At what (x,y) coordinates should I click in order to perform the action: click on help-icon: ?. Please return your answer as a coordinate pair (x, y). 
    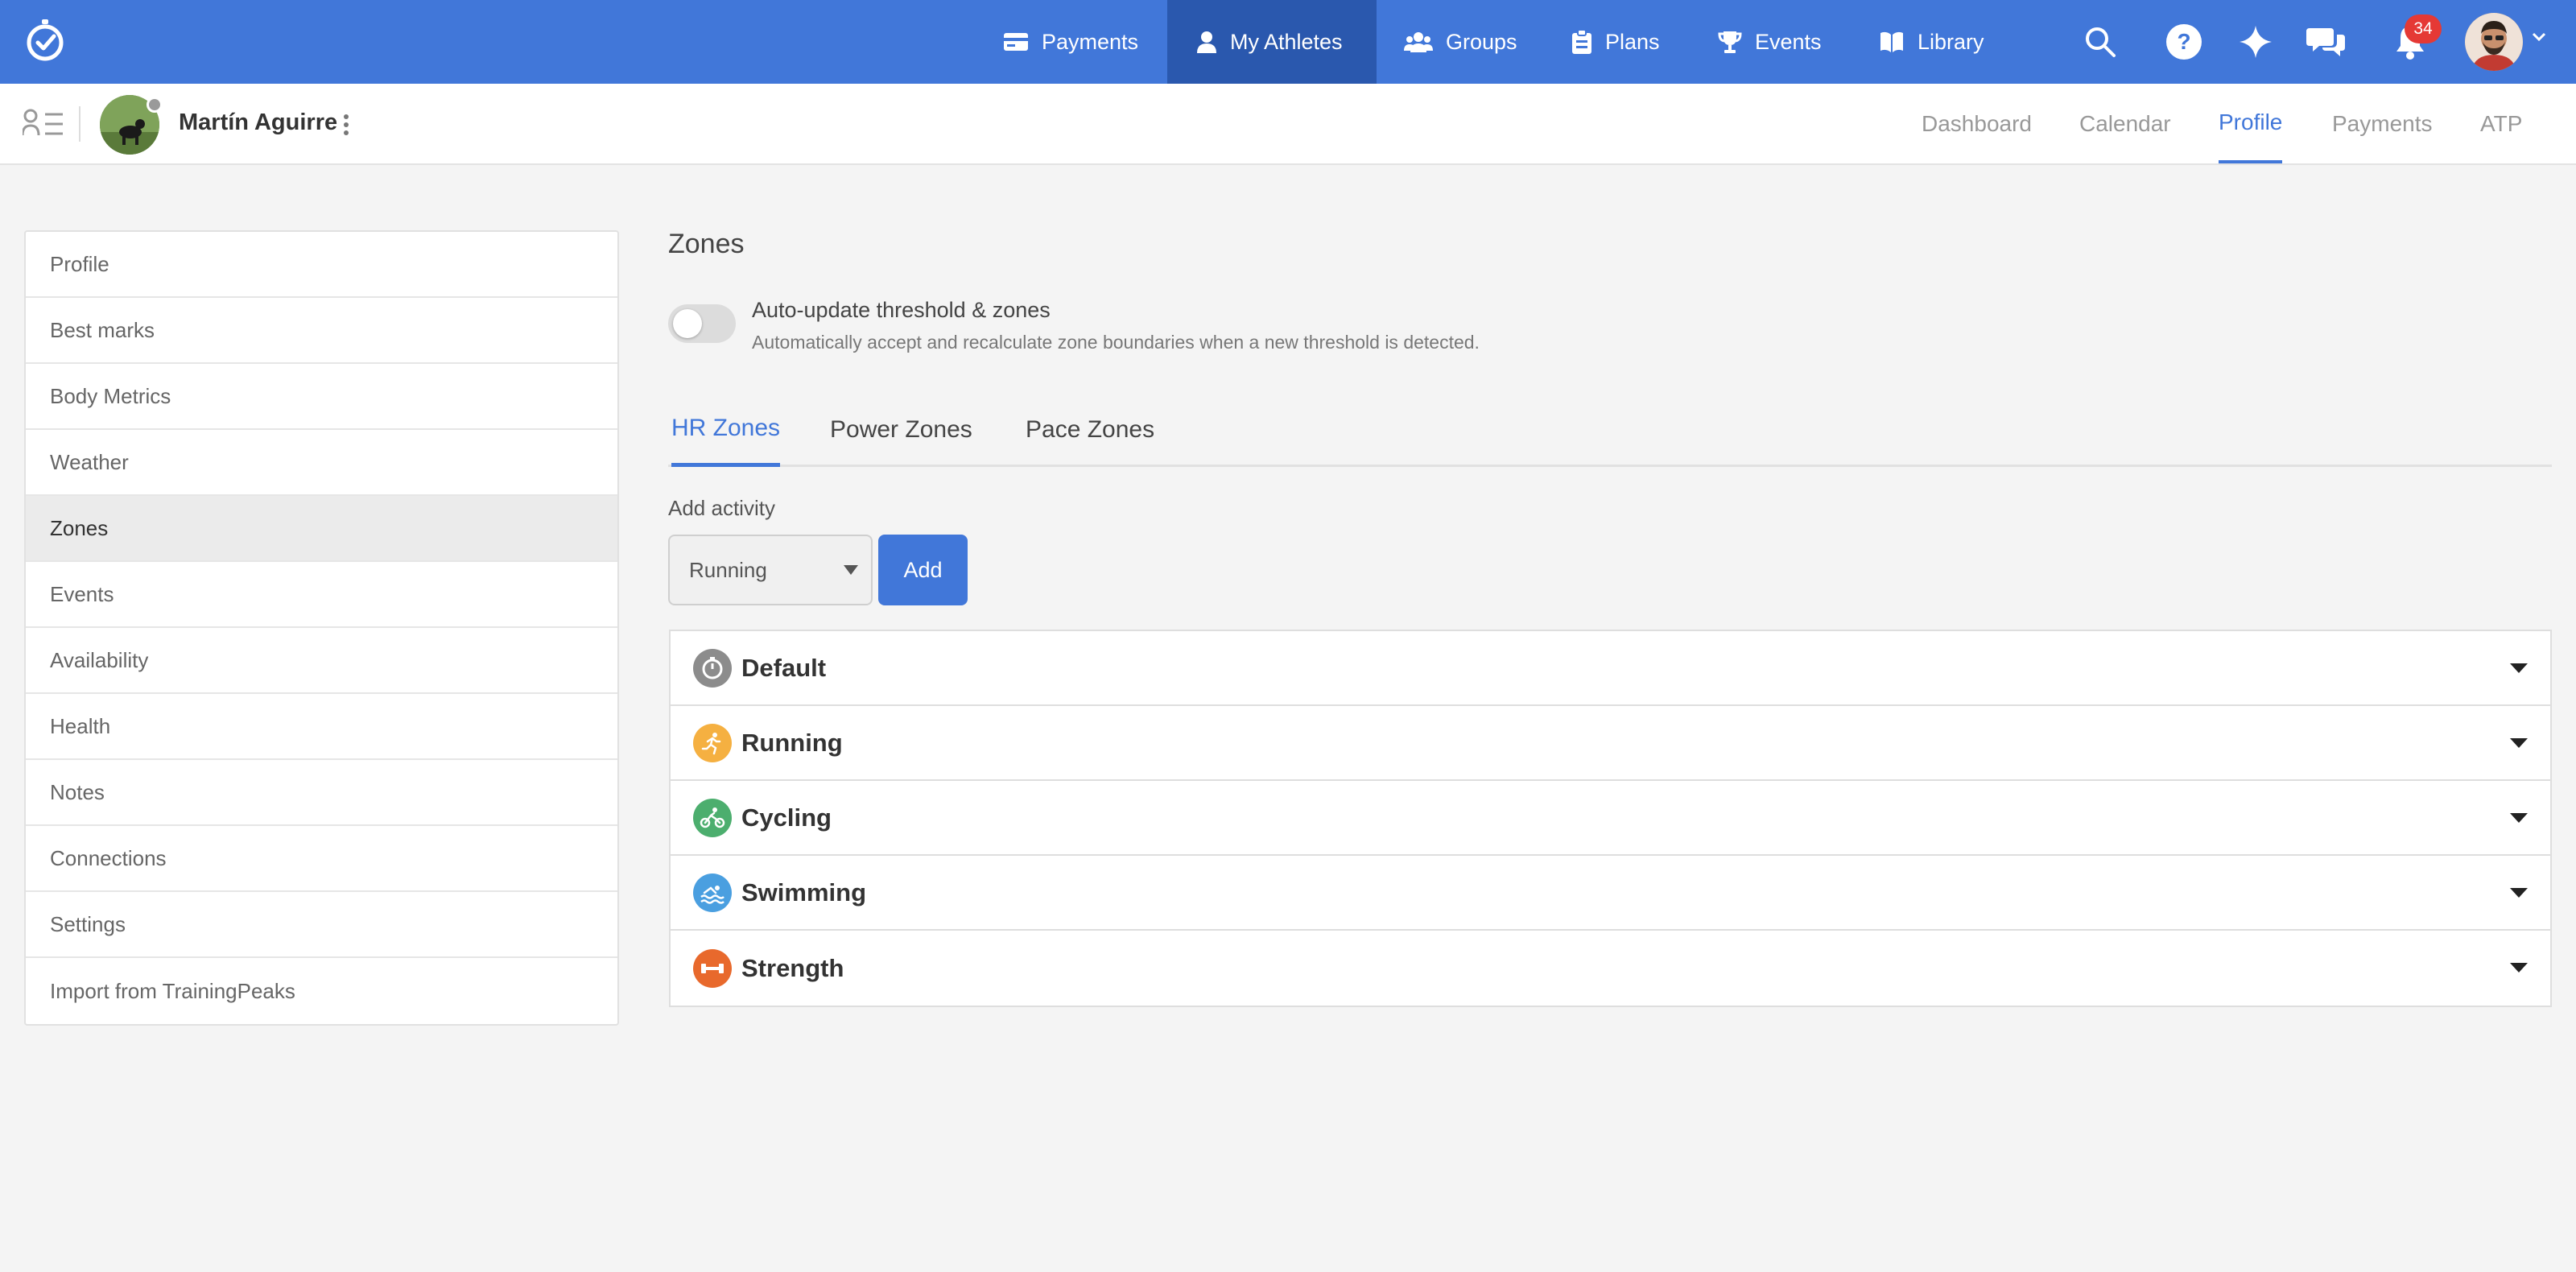
    Looking at the image, I should click on (2184, 42).